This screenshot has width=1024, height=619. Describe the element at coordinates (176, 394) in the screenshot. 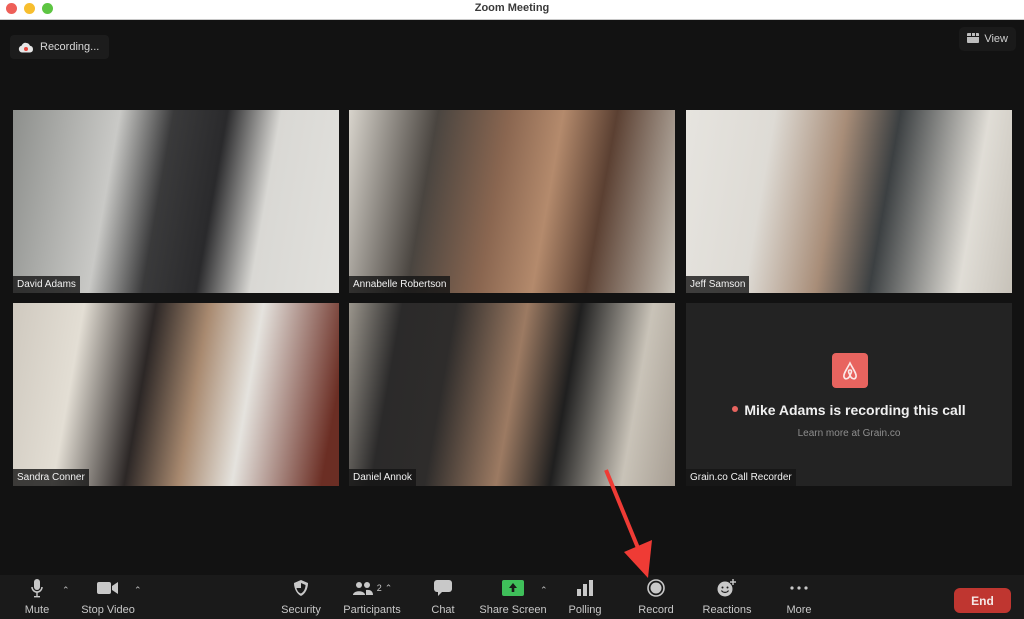

I see `video-tile: Sandra Conner` at that location.